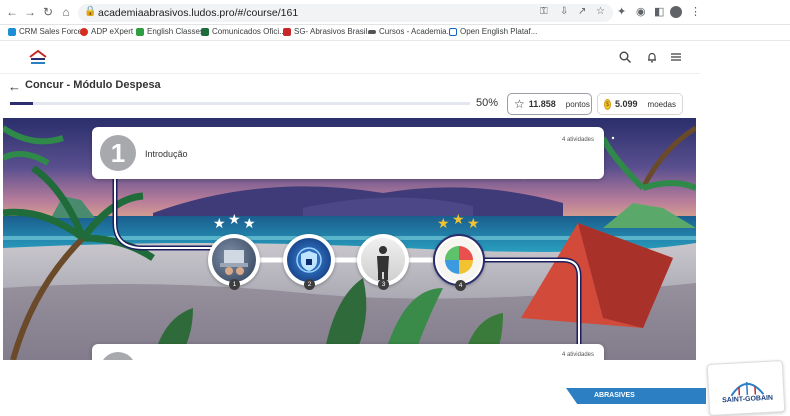  Describe the element at coordinates (170, 31) in the screenshot. I see `bookmark-english-classes: English Classes` at that location.